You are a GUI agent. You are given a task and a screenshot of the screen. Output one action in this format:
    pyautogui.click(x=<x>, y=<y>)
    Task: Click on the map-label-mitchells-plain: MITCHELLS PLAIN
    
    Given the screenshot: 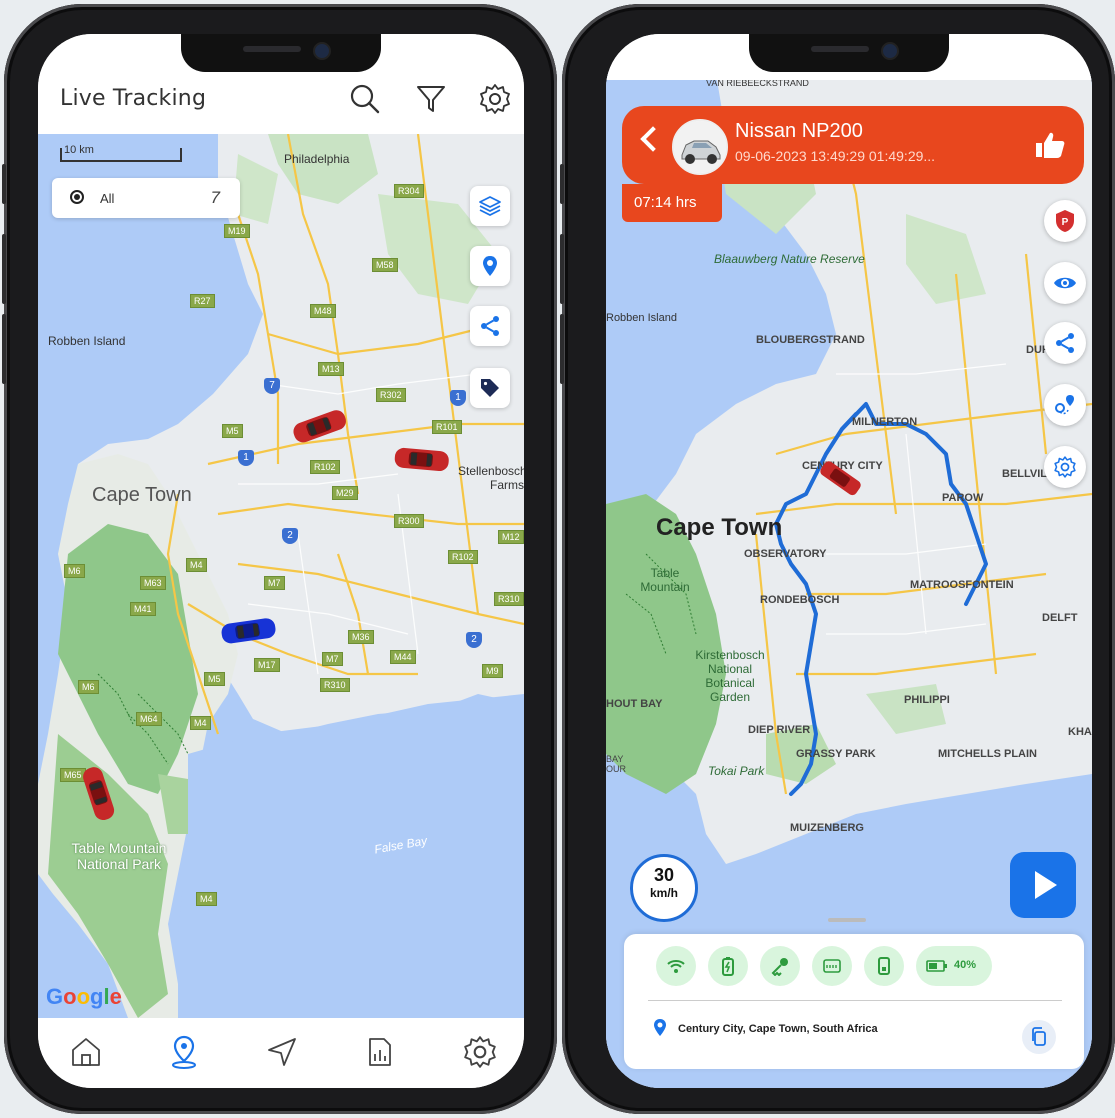 What is the action you would take?
    pyautogui.click(x=987, y=754)
    